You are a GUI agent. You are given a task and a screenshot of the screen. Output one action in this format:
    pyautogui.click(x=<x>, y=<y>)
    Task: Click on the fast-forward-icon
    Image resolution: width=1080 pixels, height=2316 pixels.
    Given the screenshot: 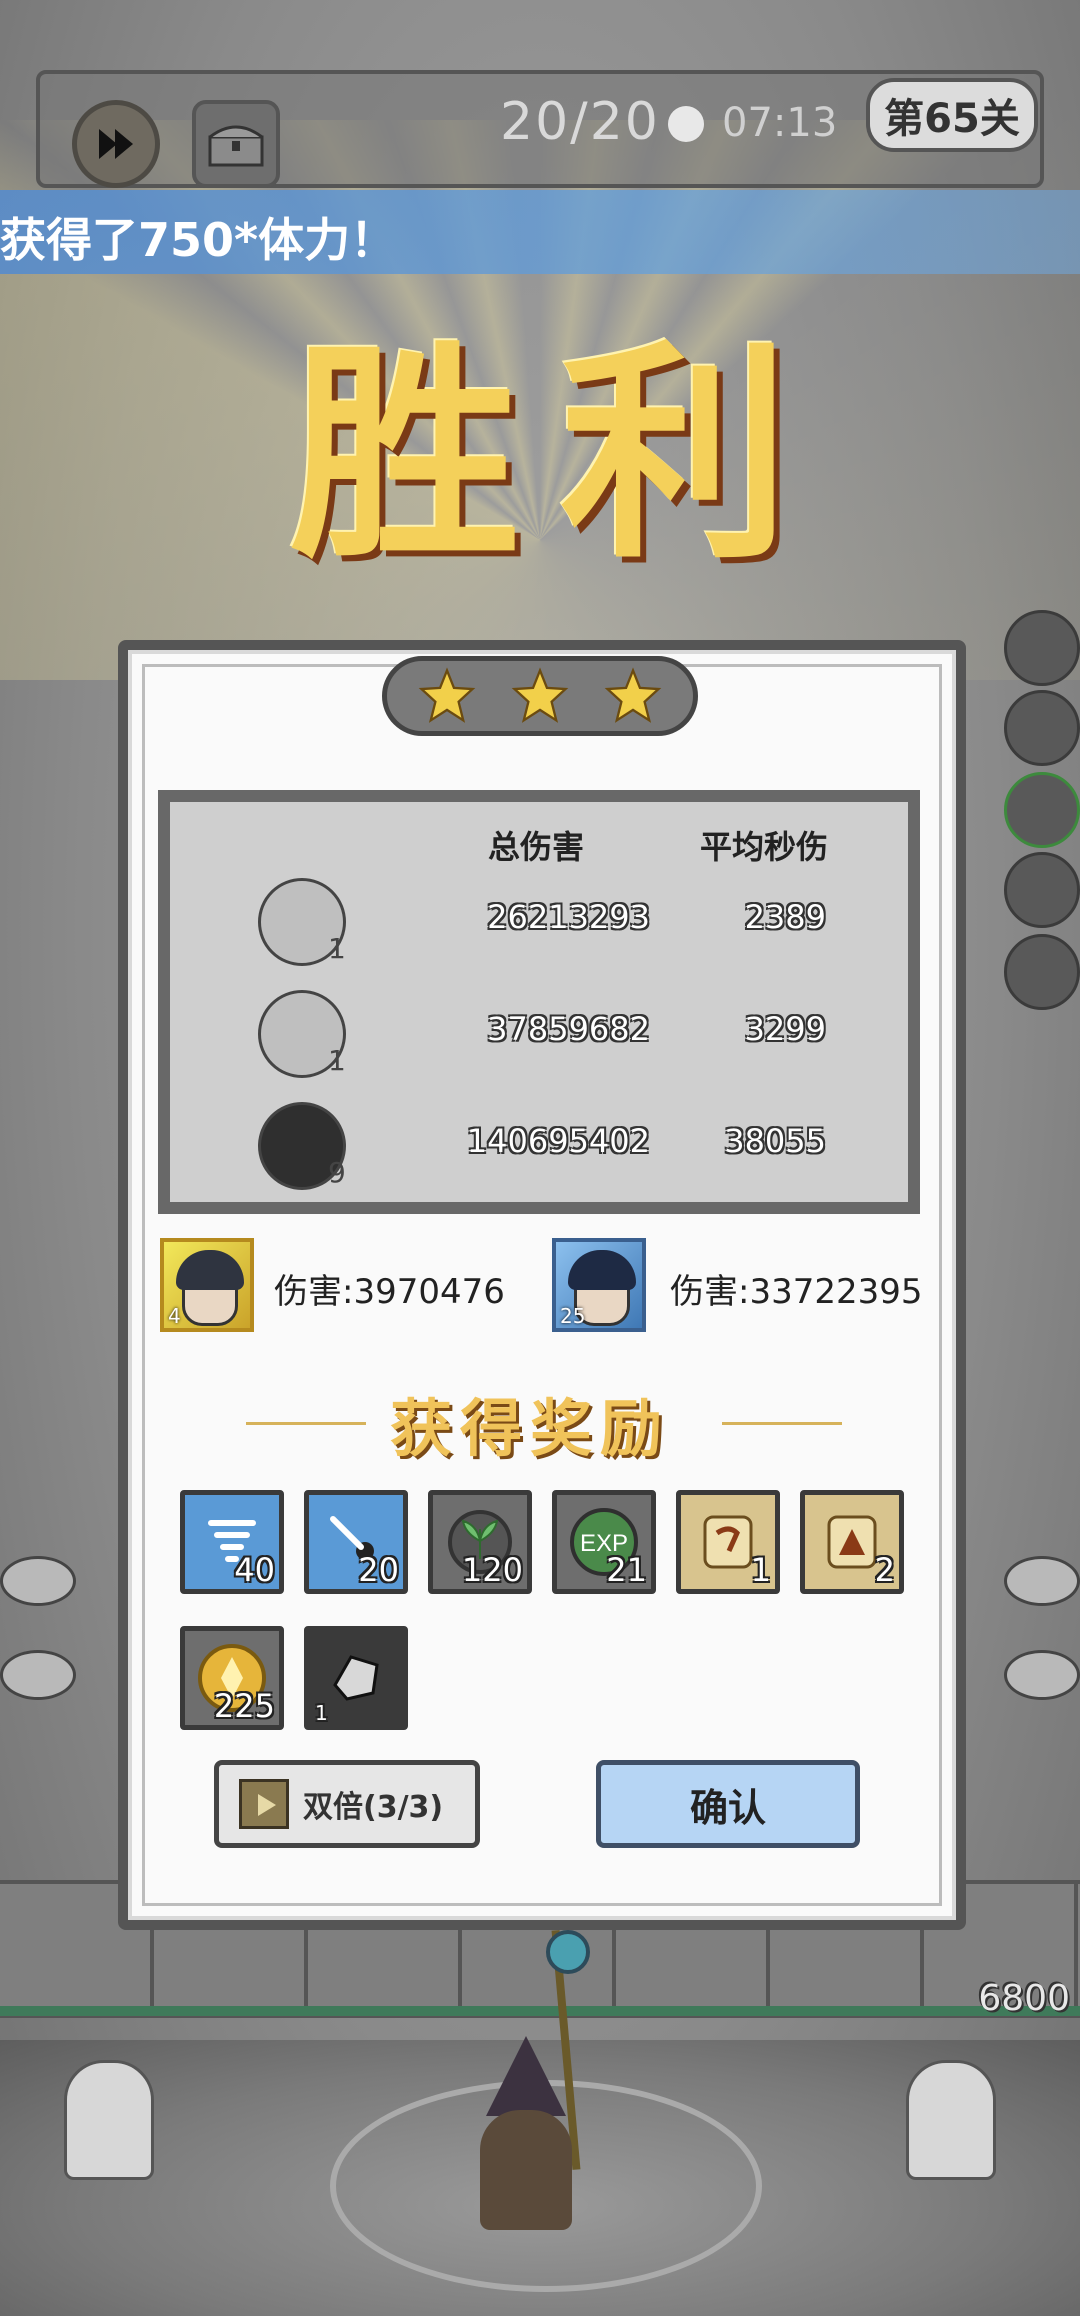 What is the action you would take?
    pyautogui.click(x=116, y=144)
    